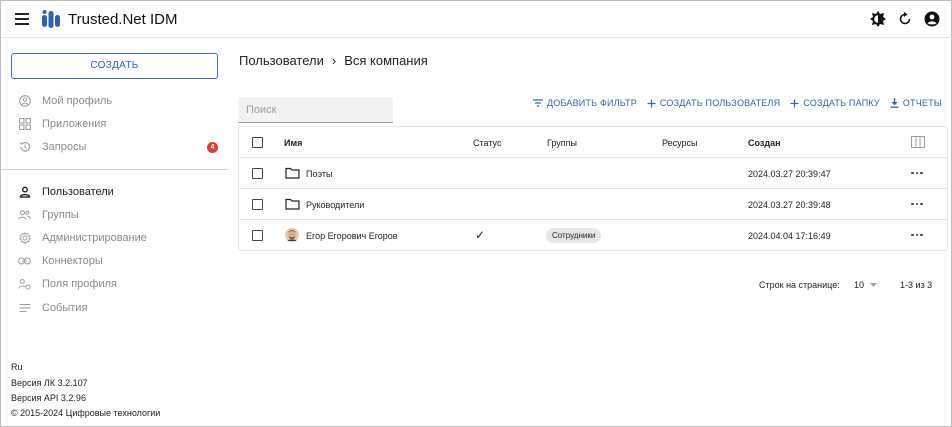 This screenshot has height=427, width=952. Describe the element at coordinates (293, 143) in the screenshot. I see `column-header-name: Имя` at that location.